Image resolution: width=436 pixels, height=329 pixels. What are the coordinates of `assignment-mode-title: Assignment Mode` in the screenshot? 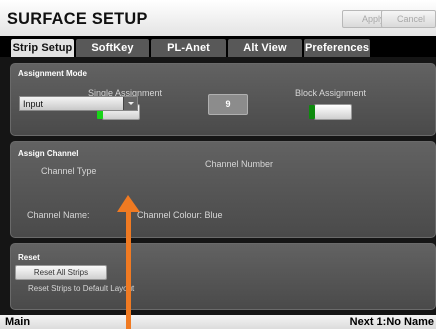 It's located at (52, 73).